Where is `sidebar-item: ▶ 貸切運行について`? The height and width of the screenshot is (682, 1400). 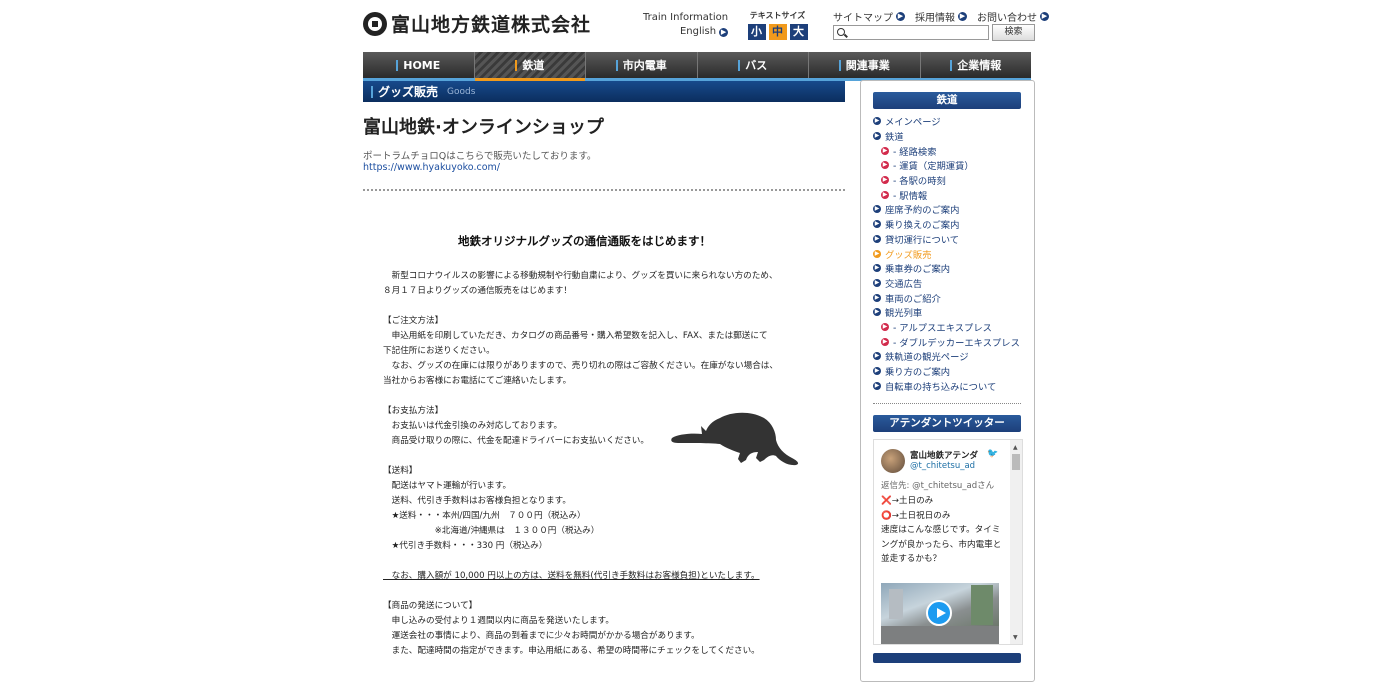 sidebar-item: ▶ 貸切運行について is located at coordinates (948, 239).